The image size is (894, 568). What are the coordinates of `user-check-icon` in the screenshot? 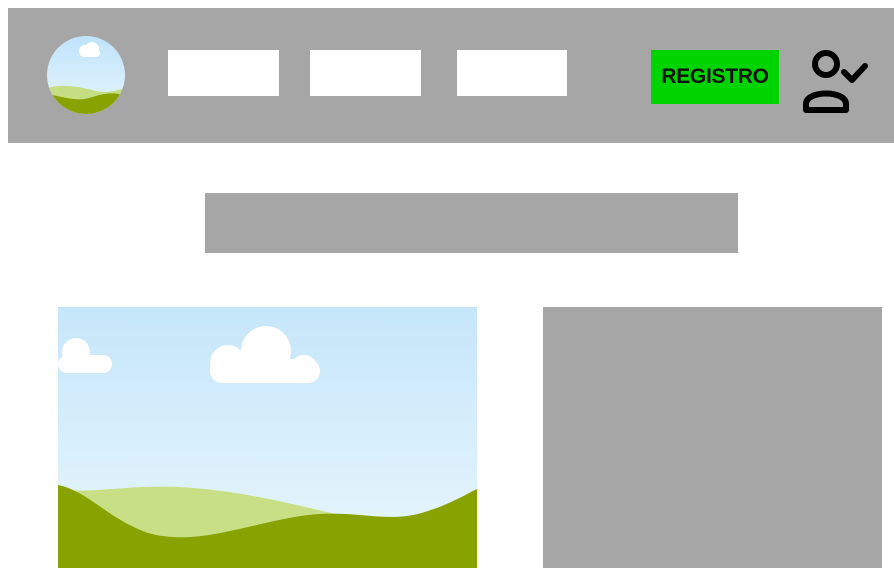 It's located at (836, 82).